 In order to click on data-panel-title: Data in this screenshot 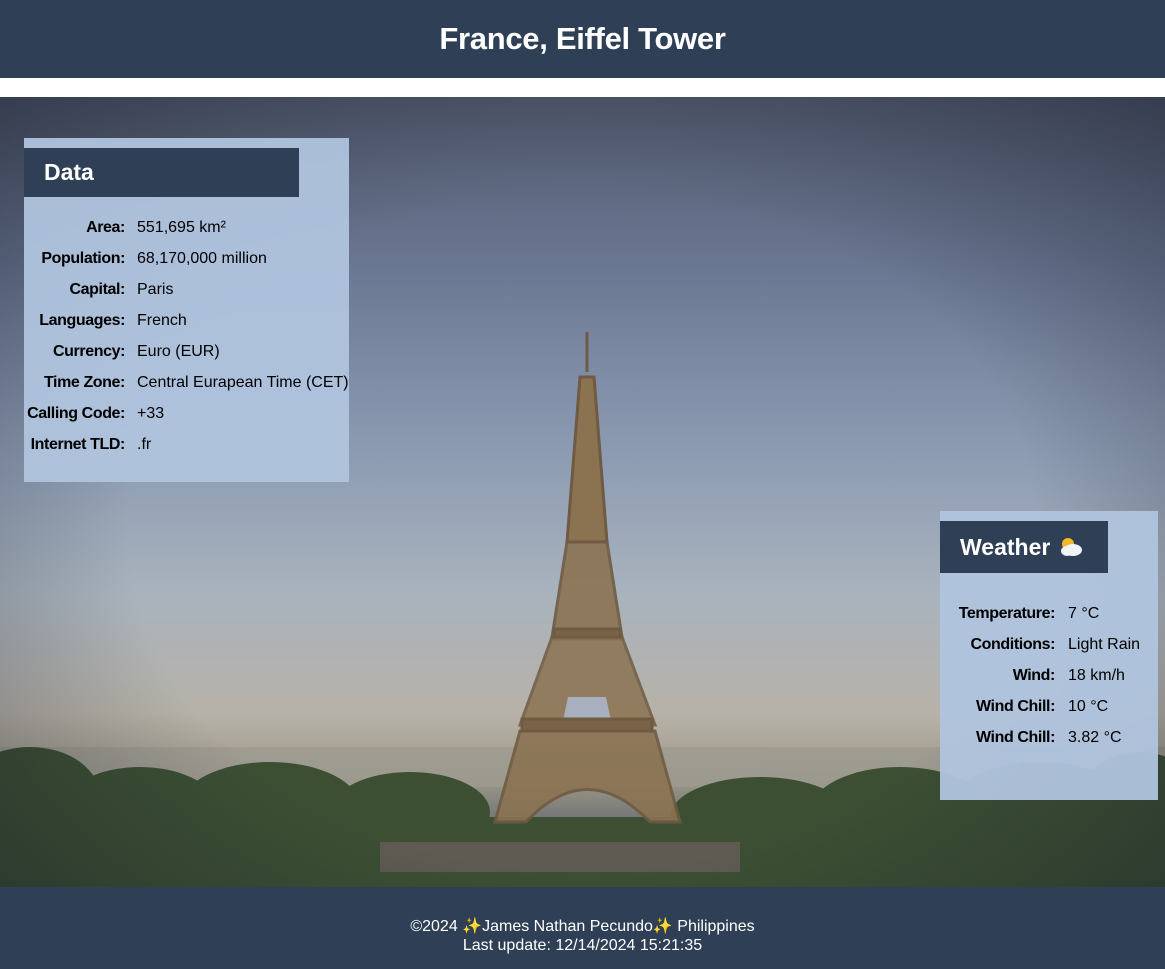, I will do `click(69, 172)`.